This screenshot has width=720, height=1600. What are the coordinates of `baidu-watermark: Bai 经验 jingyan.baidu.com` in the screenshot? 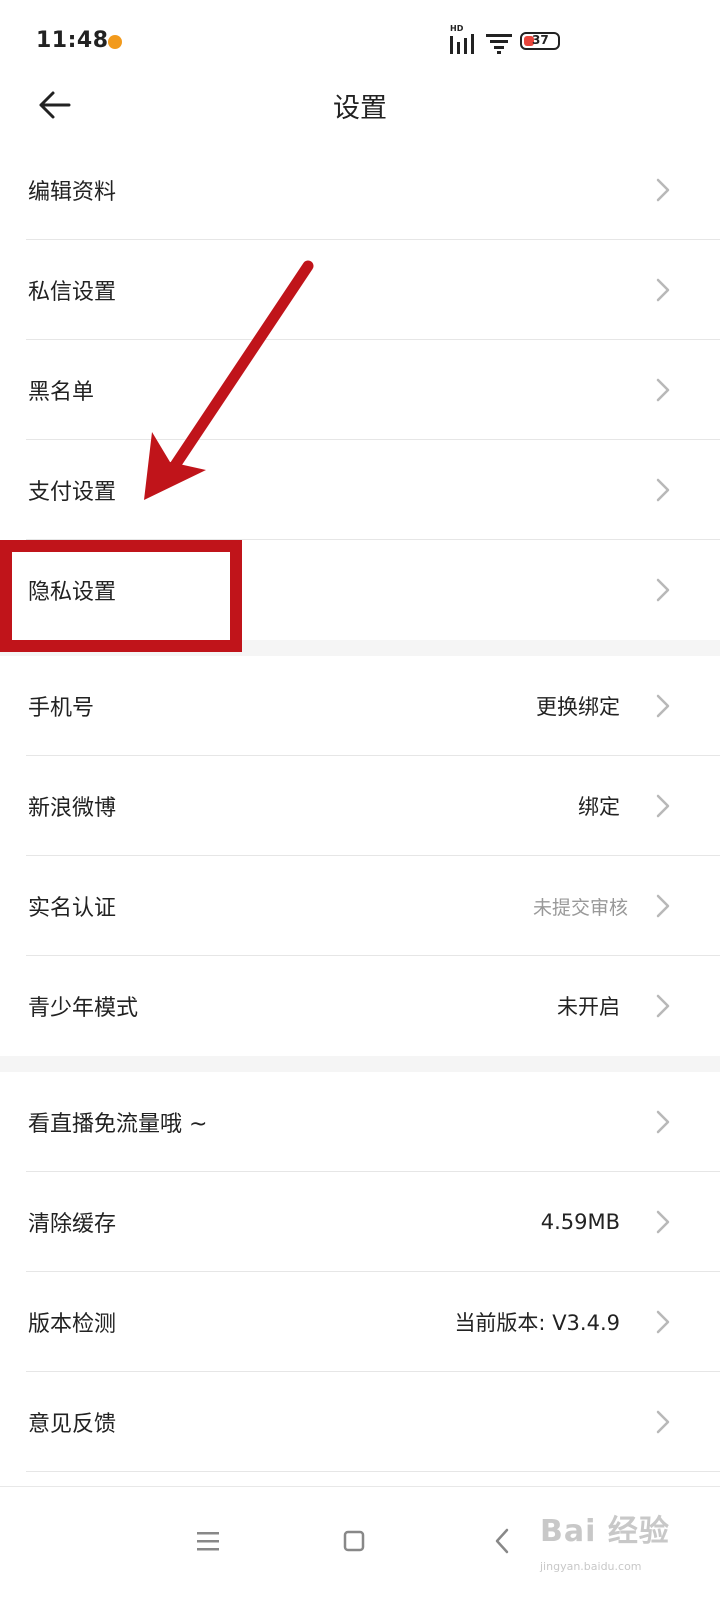 It's located at (605, 1536).